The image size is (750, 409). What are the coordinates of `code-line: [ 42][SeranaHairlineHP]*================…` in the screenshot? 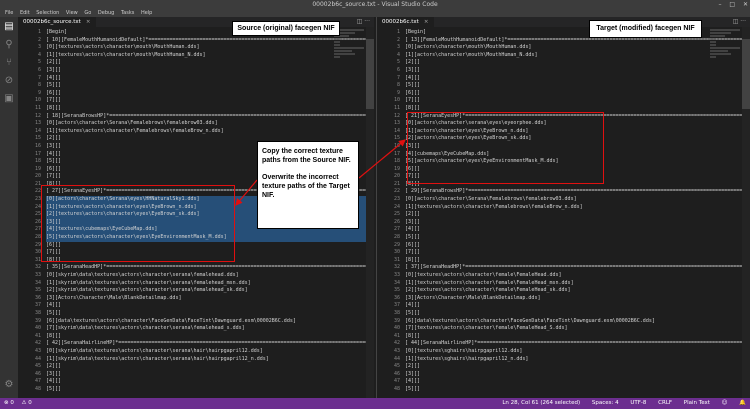 It's located at (210, 344).